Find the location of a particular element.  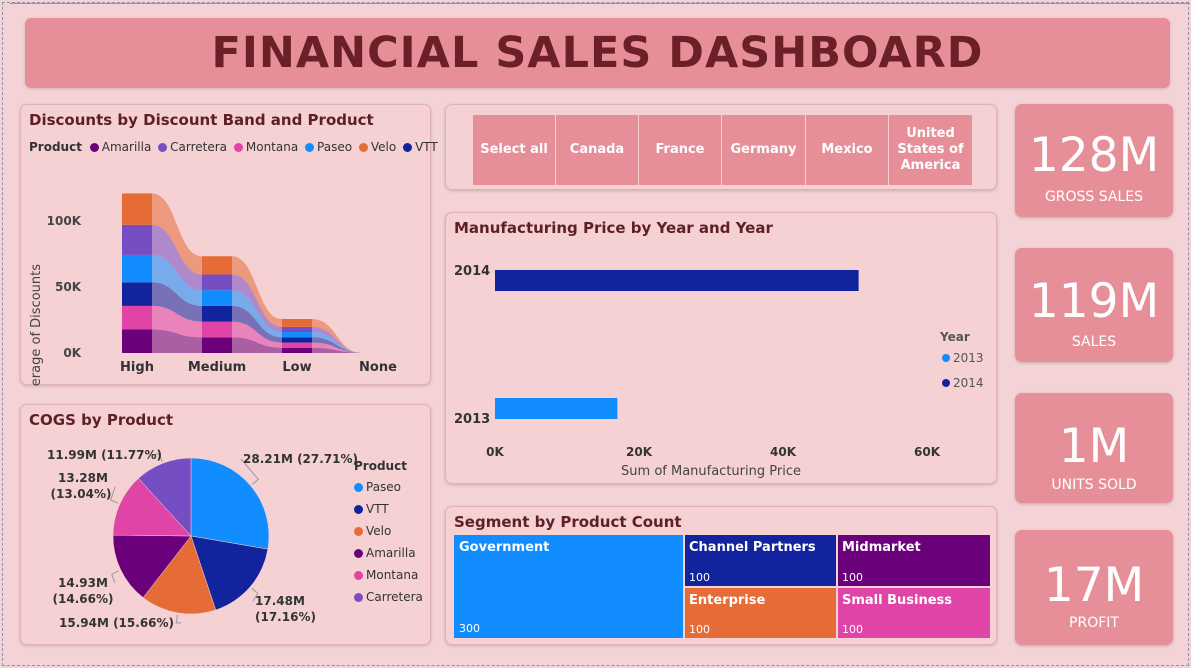

bar-amarilla-medium is located at coordinates (217, 345).